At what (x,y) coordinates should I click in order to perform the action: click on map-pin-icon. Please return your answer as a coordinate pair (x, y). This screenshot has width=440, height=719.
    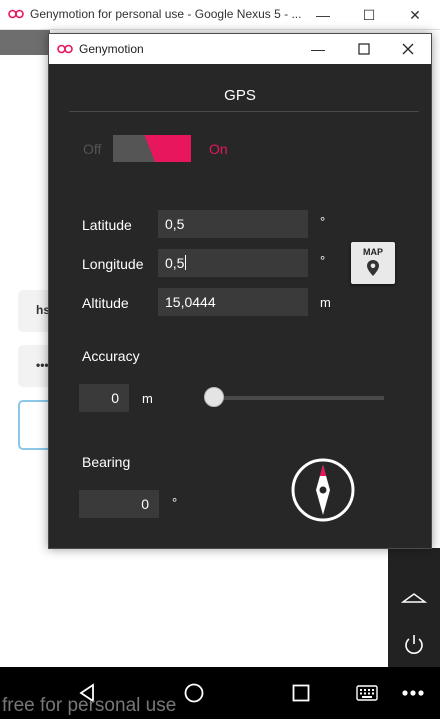
    Looking at the image, I should click on (373, 268).